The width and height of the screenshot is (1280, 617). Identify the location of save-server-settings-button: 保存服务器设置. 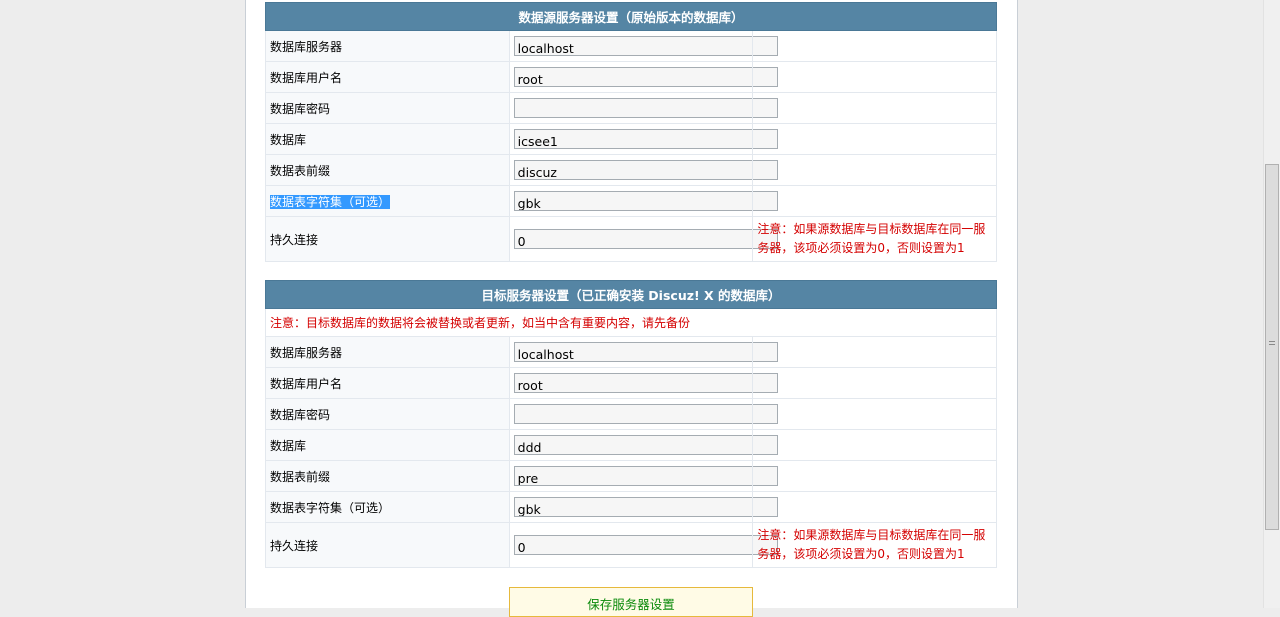
(631, 602).